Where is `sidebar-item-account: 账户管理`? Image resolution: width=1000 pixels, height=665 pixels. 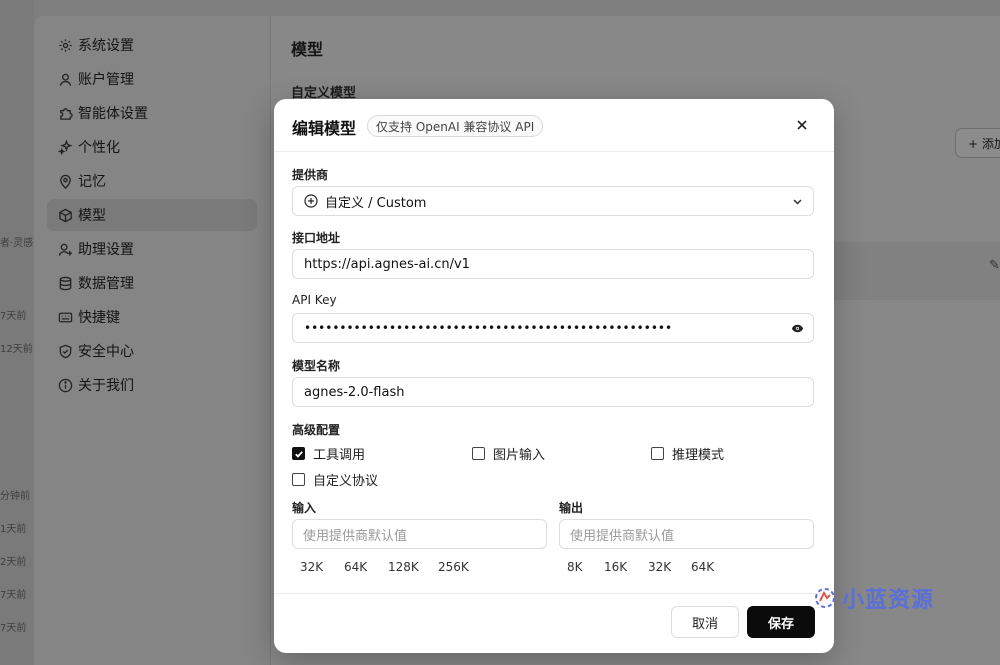
sidebar-item-account: 账户管理 is located at coordinates (152, 79).